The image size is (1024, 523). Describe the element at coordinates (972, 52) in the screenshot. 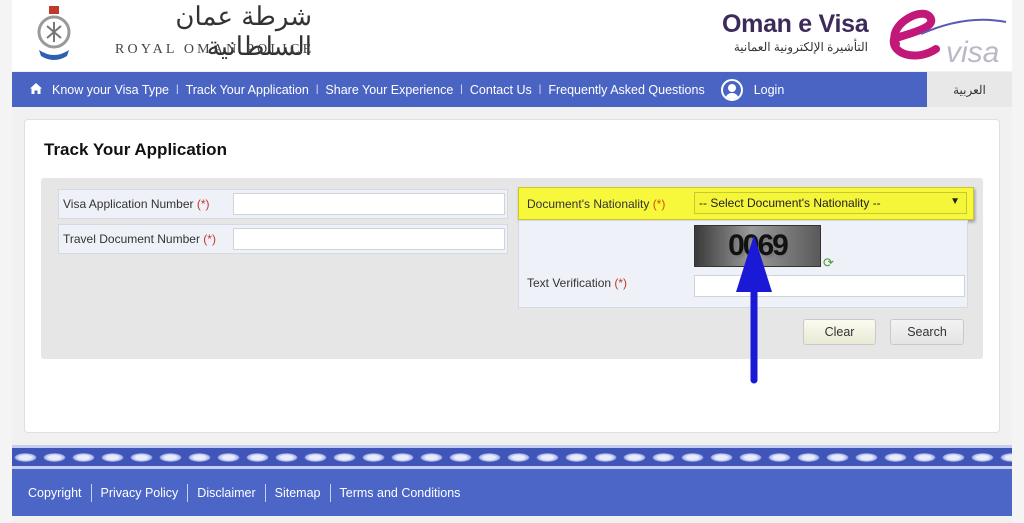

I see `evisa-logo-text: visa` at that location.